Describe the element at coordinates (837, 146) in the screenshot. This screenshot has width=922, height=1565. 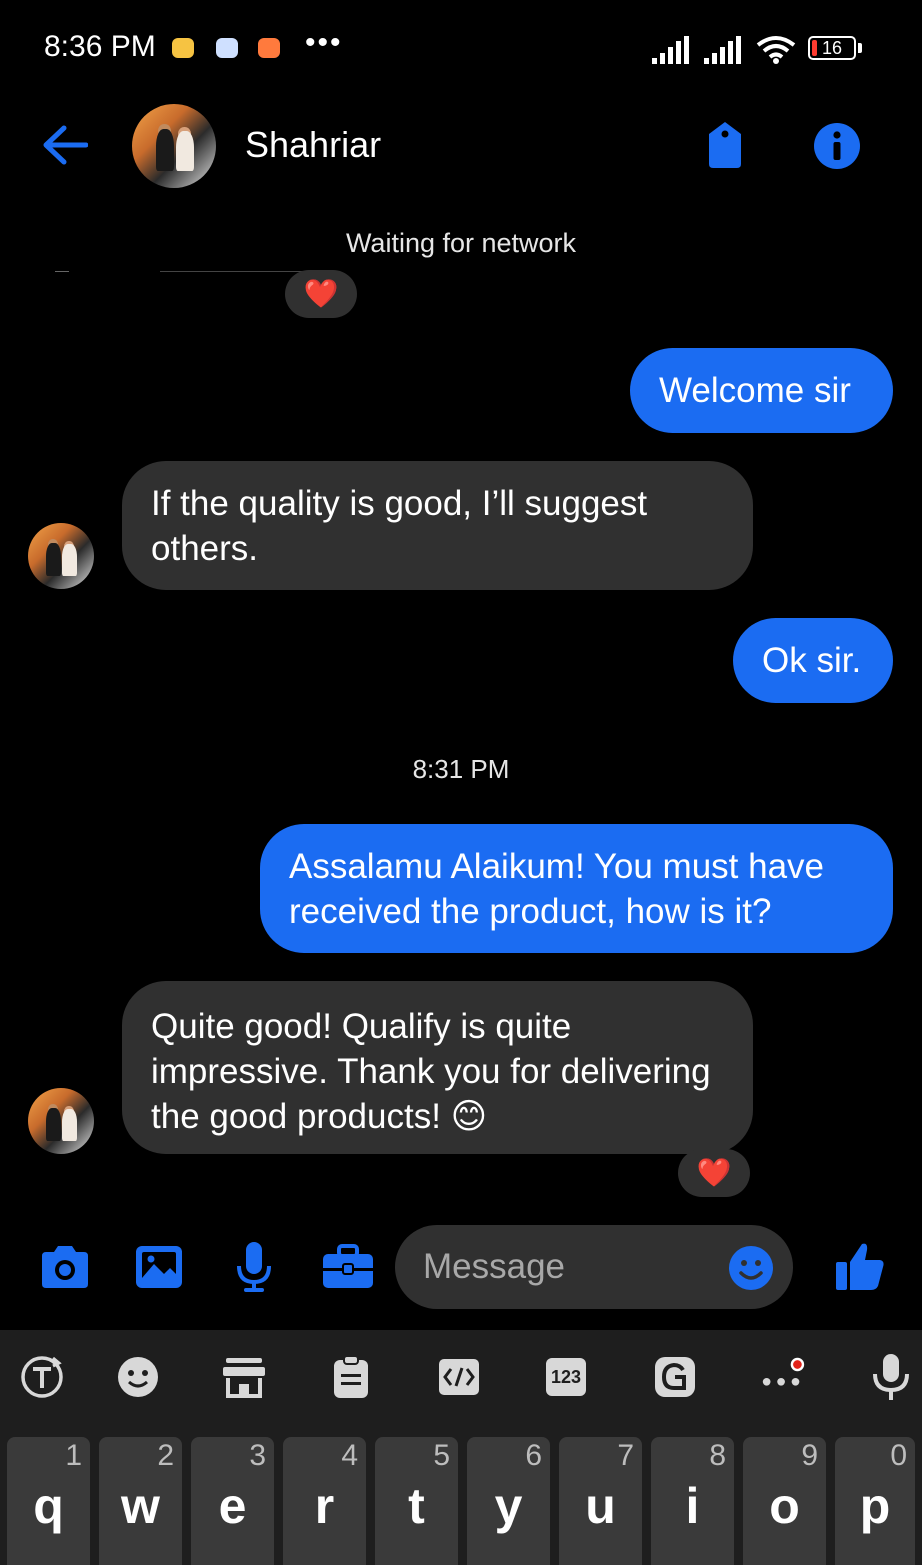
I see `info-icon` at that location.